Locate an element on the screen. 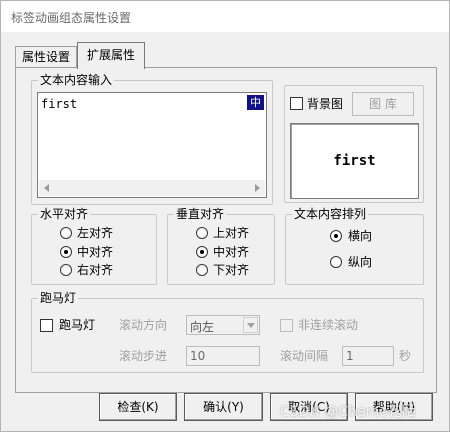  tab-property-settings: 属性设置 is located at coordinates (46, 56).